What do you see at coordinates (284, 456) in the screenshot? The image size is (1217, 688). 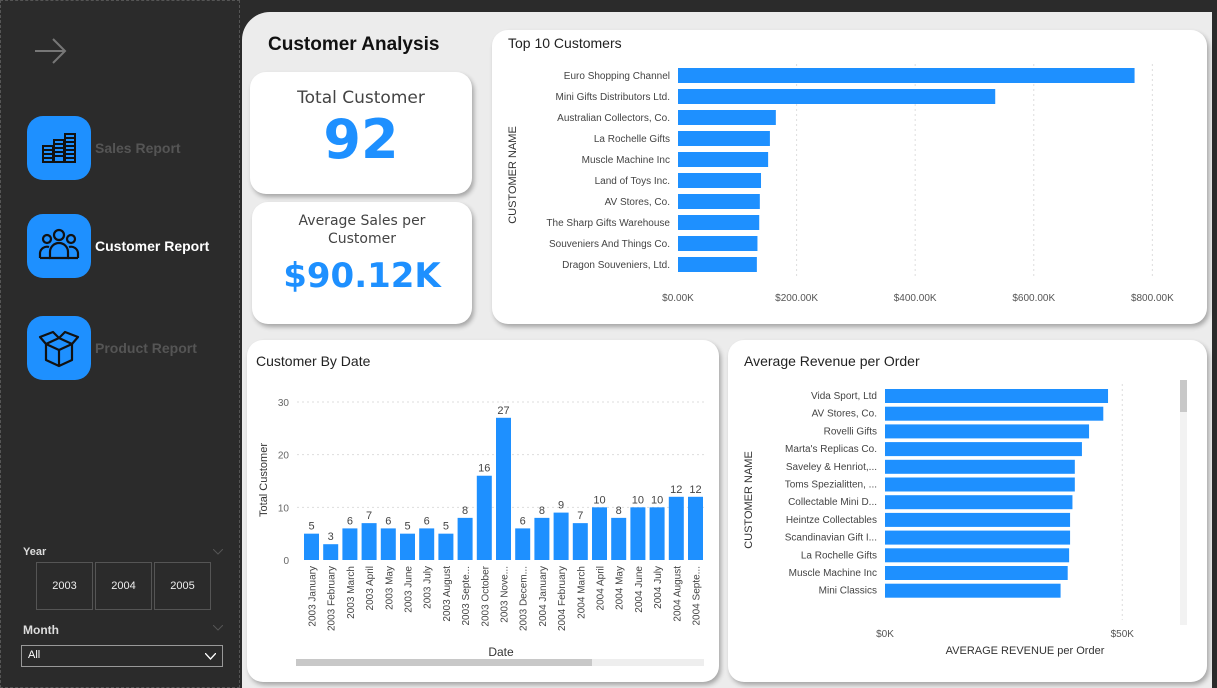 I see `y-tick-label: 20` at bounding box center [284, 456].